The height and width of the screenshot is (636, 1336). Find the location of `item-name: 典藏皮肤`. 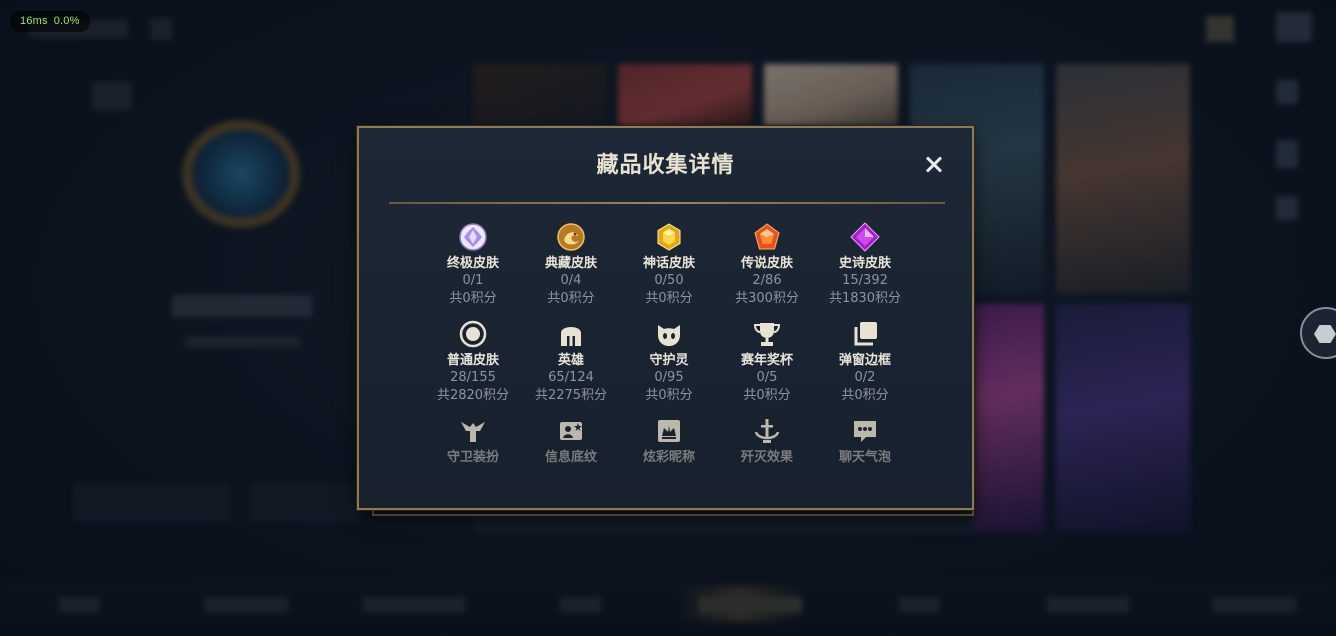

item-name: 典藏皮肤 is located at coordinates (570, 263).